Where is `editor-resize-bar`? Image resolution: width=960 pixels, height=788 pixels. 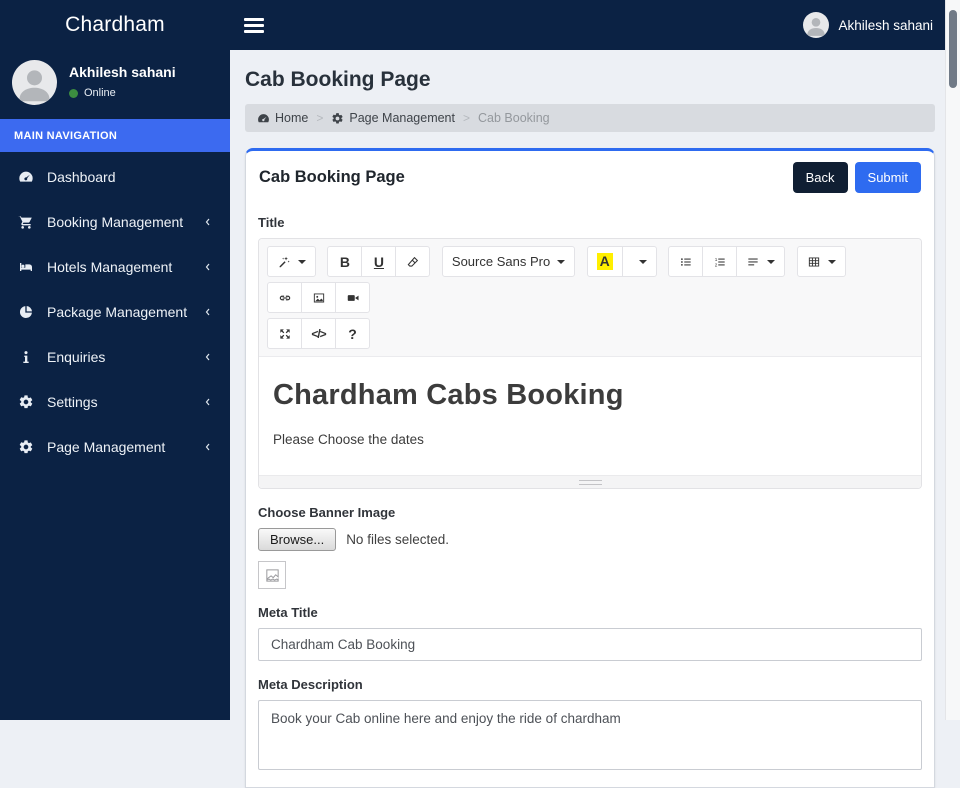
editor-resize-bar is located at coordinates (590, 481).